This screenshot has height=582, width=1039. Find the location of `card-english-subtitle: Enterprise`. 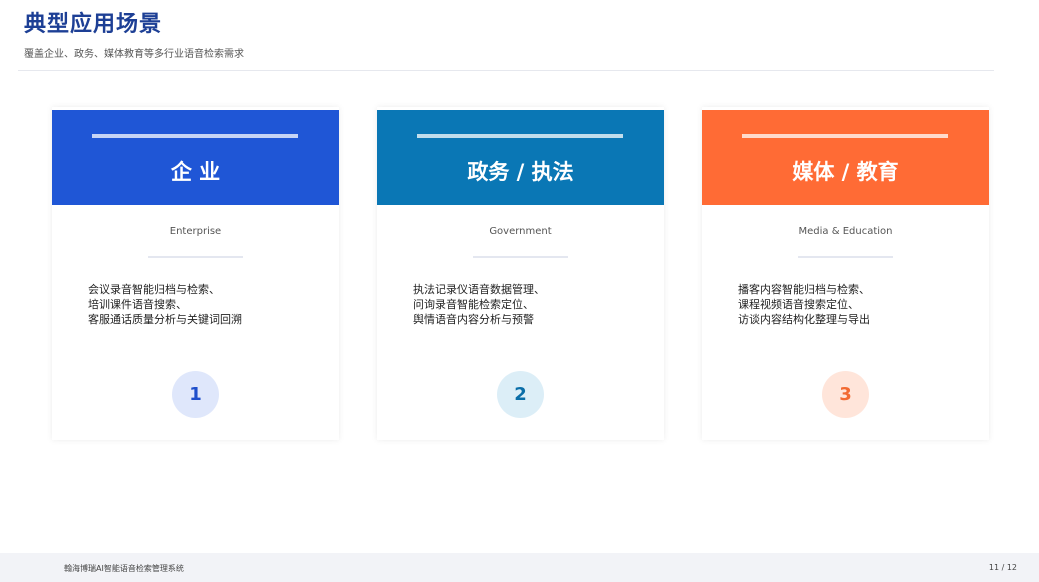

card-english-subtitle: Enterprise is located at coordinates (195, 231).